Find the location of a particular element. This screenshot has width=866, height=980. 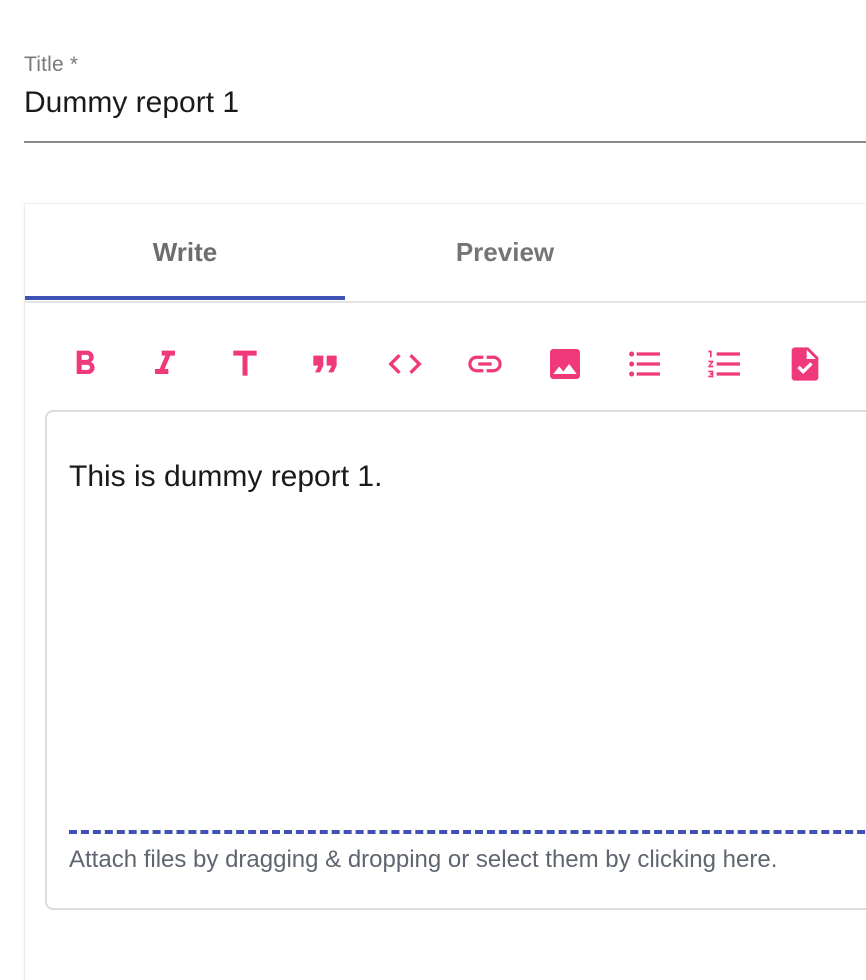

active-tab-indicator is located at coordinates (185, 298).